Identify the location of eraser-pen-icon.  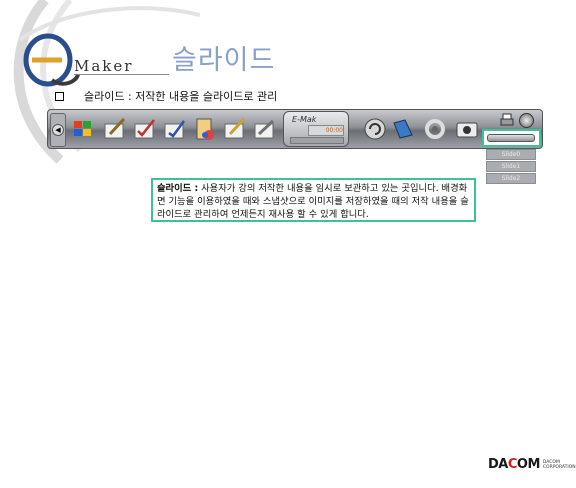
(264, 129).